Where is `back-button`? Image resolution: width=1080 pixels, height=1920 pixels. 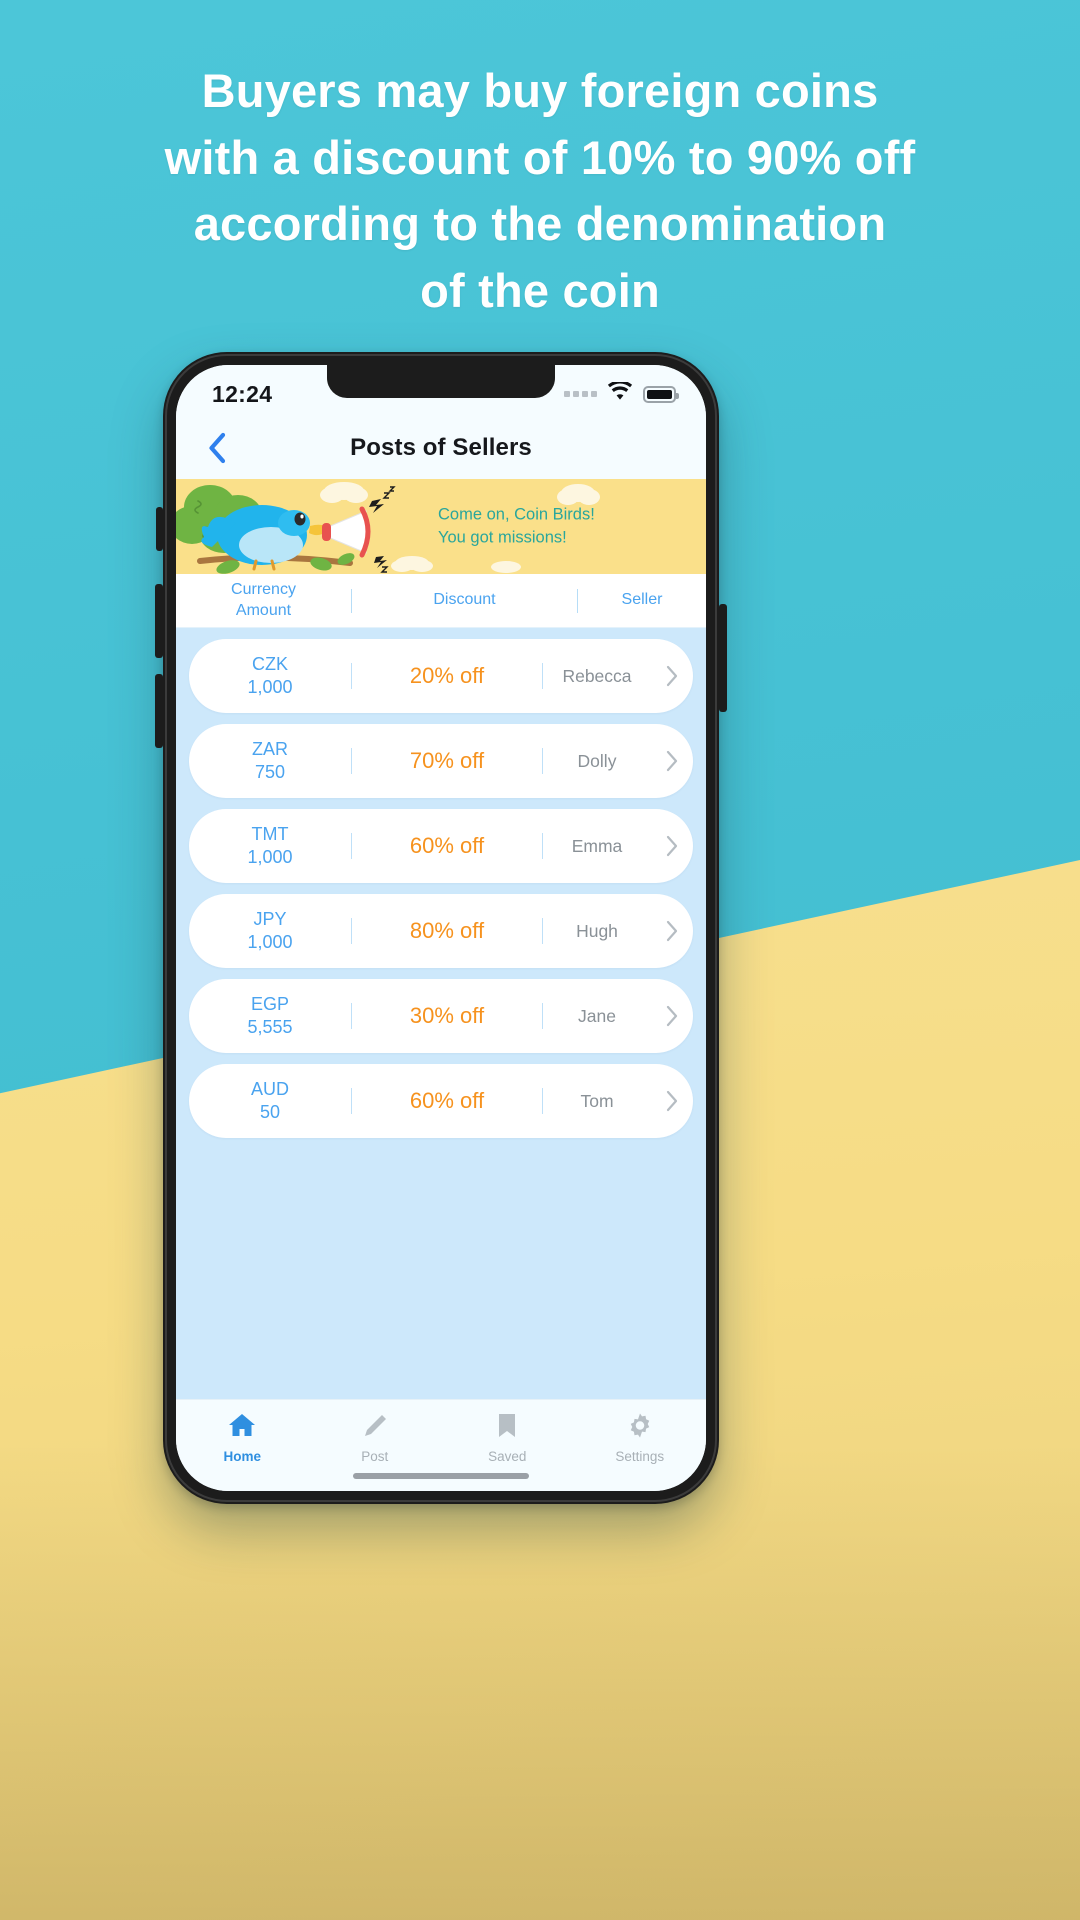 back-button is located at coordinates (217, 448).